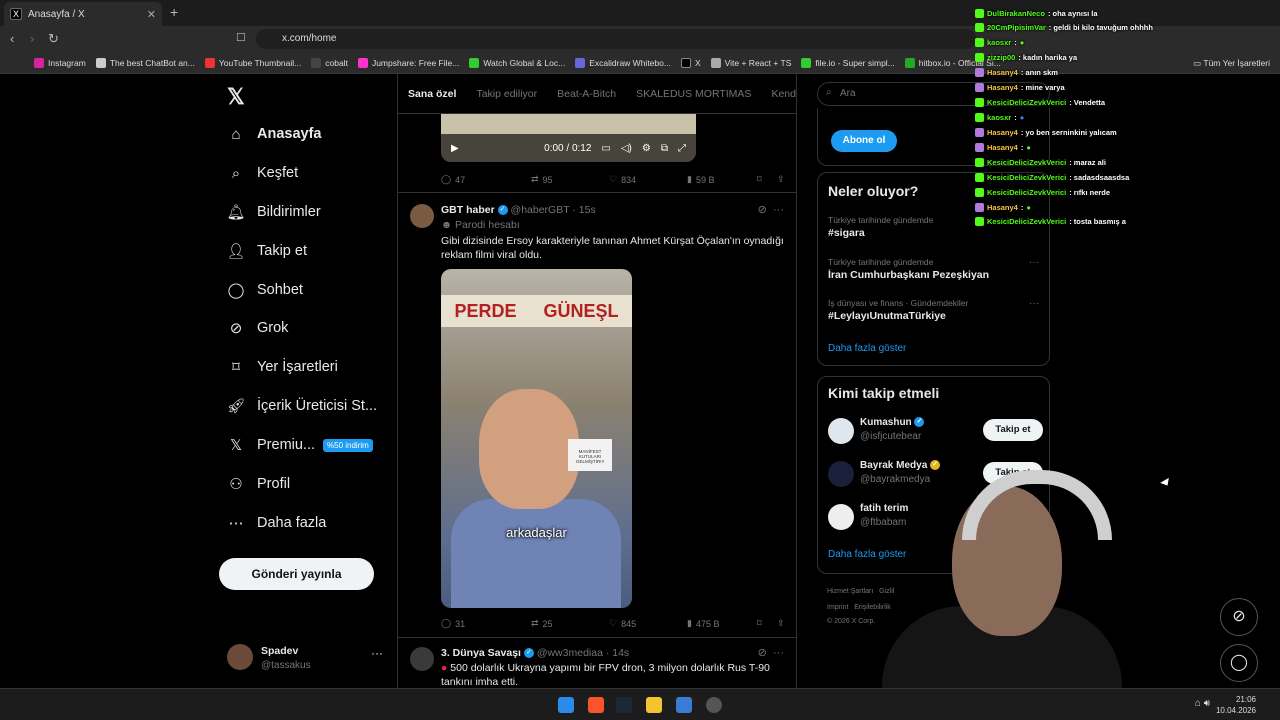  Describe the element at coordinates (258, 328) in the screenshot. I see `nav-item-grok: ⊘ Grok` at that location.